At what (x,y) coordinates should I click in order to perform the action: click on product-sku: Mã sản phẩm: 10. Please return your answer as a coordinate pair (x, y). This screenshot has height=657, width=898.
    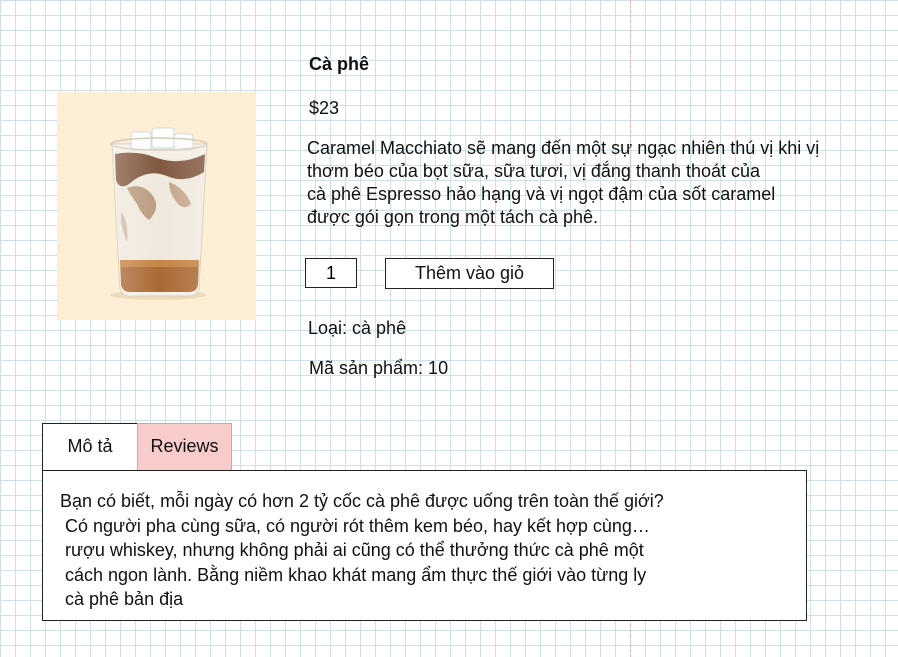
    Looking at the image, I should click on (379, 368).